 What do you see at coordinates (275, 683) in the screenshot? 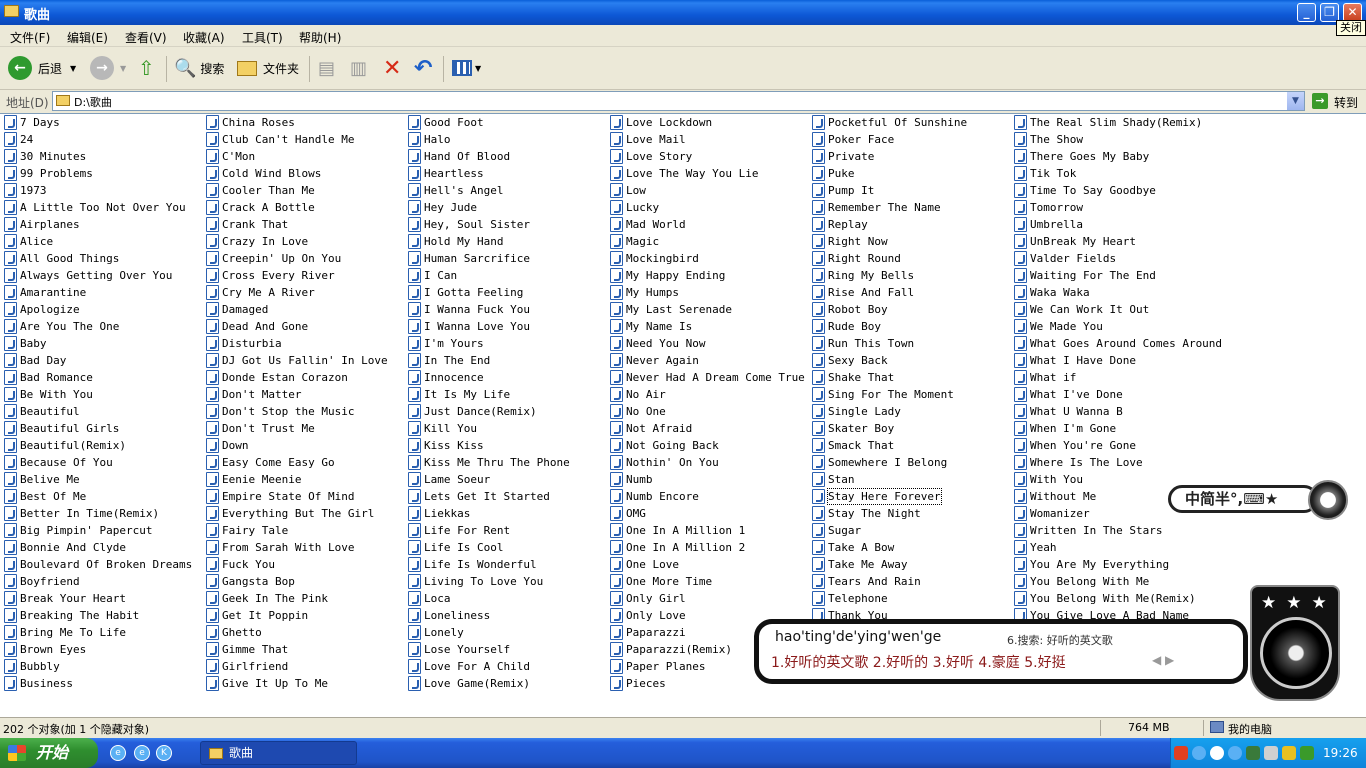
I see `file-name: Give It Up To Me` at bounding box center [275, 683].